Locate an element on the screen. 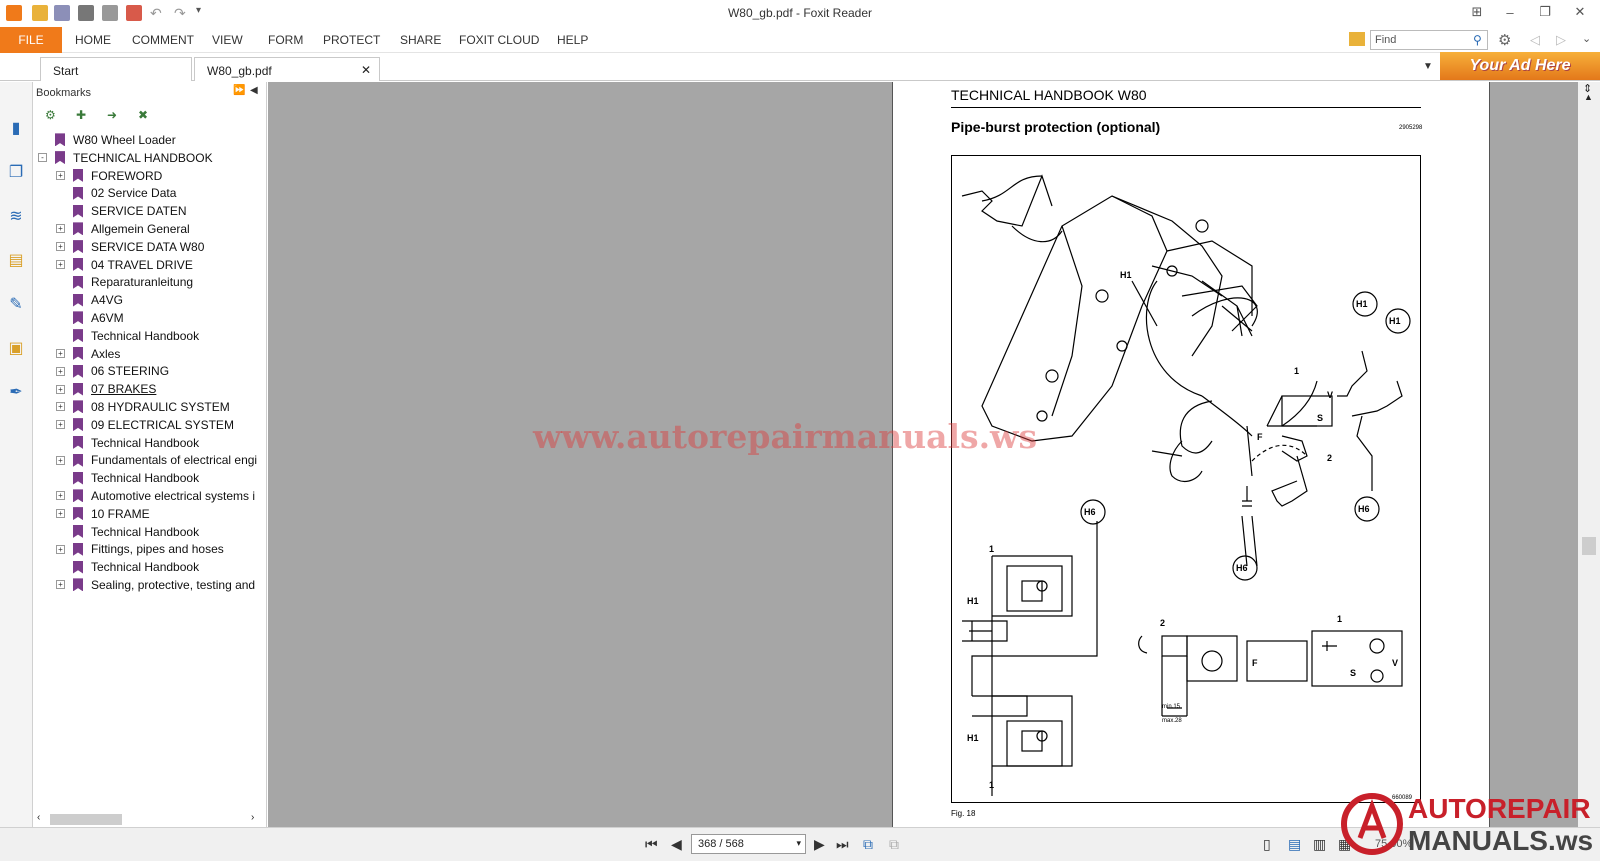  tab-start: Start is located at coordinates (116, 69).